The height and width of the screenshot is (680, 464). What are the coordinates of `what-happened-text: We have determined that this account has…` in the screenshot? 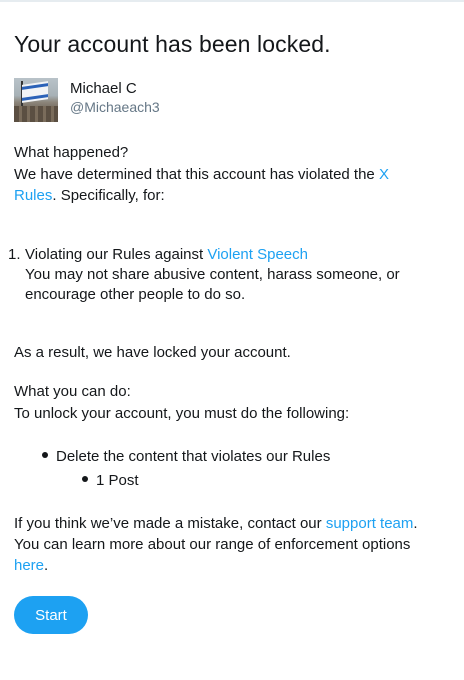 It's located at (229, 185).